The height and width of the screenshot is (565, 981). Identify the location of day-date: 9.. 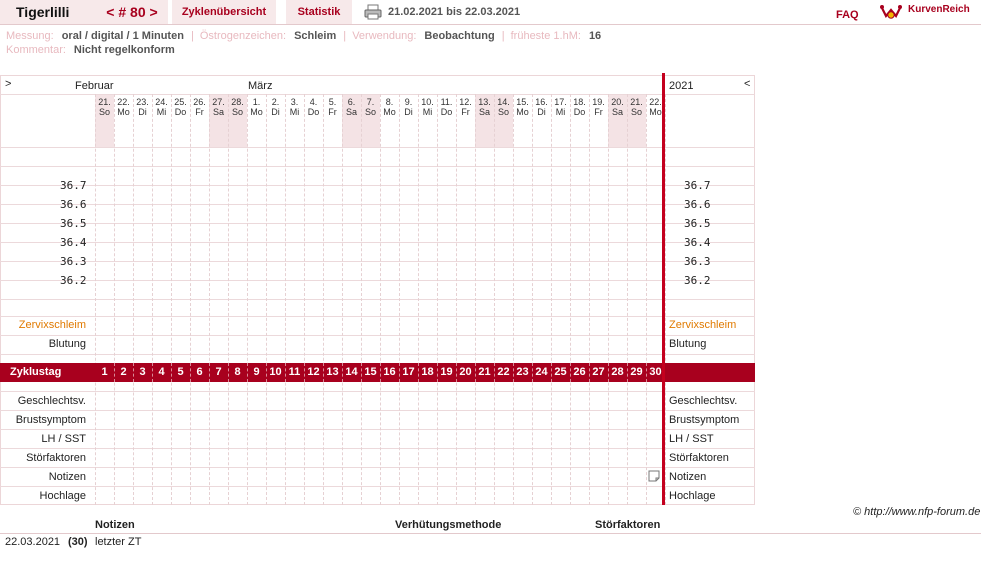
(408, 102).